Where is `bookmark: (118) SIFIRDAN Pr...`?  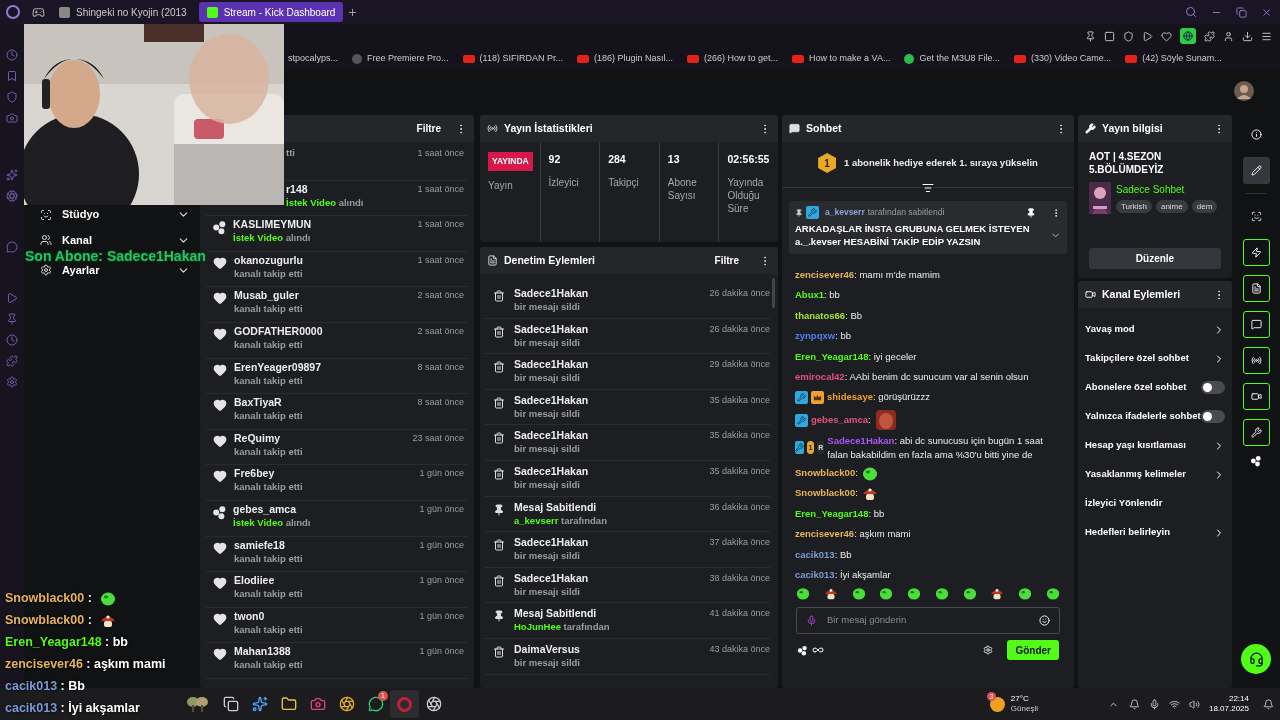 bookmark: (118) SIFIRDAN Pr... is located at coordinates (521, 59).